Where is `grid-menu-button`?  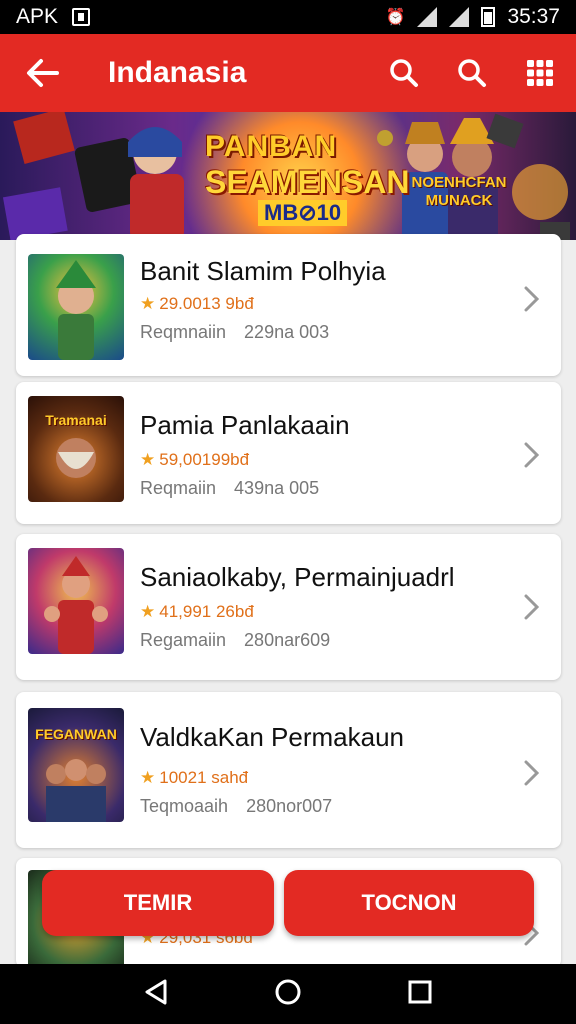 grid-menu-button is located at coordinates (540, 73).